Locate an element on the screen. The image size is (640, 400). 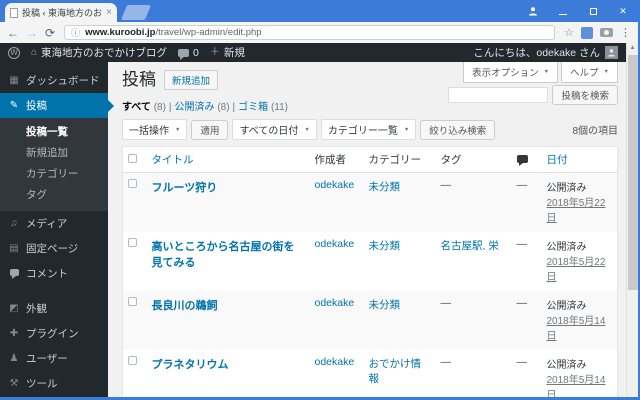
sidebar-item-dashboard: ▦ ダッシュボード is located at coordinates (54, 80).